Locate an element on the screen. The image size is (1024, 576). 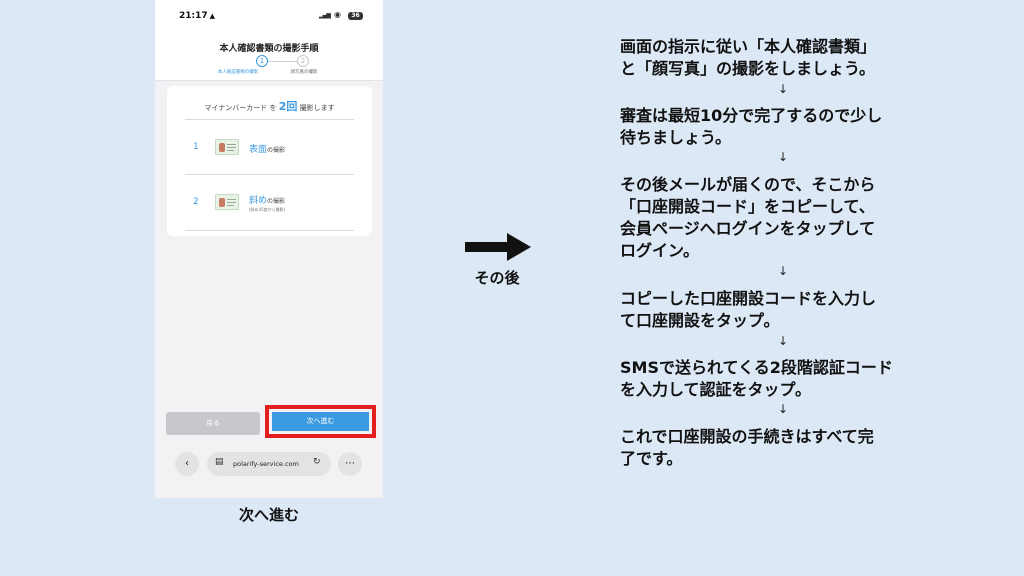
status-bar: 21:17 ▲ ▂▄▆ ◉ 36 is located at coordinates (269, 15).